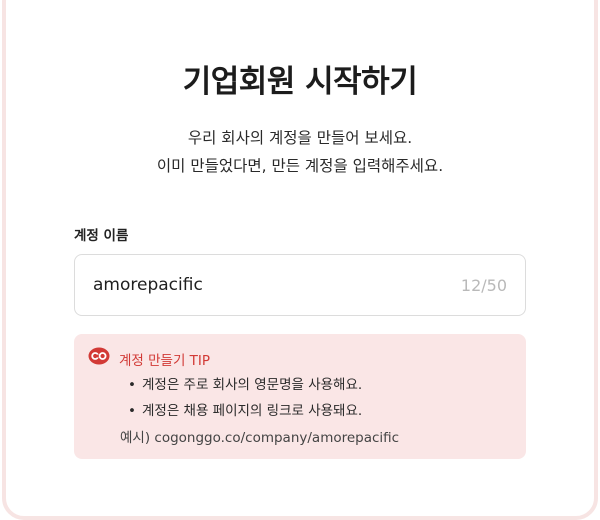 This screenshot has height=520, width=600. I want to click on tip-item-text: 계정은 주로 회사의 영문명을 사용해요., so click(252, 385).